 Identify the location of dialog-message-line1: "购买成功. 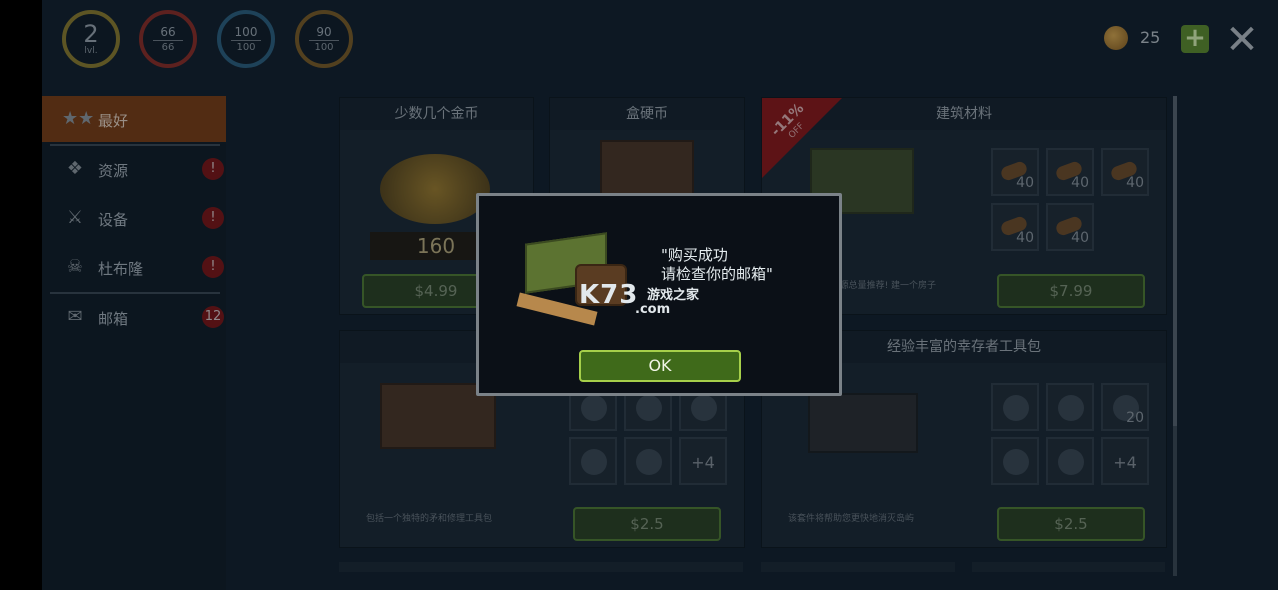
(694, 255).